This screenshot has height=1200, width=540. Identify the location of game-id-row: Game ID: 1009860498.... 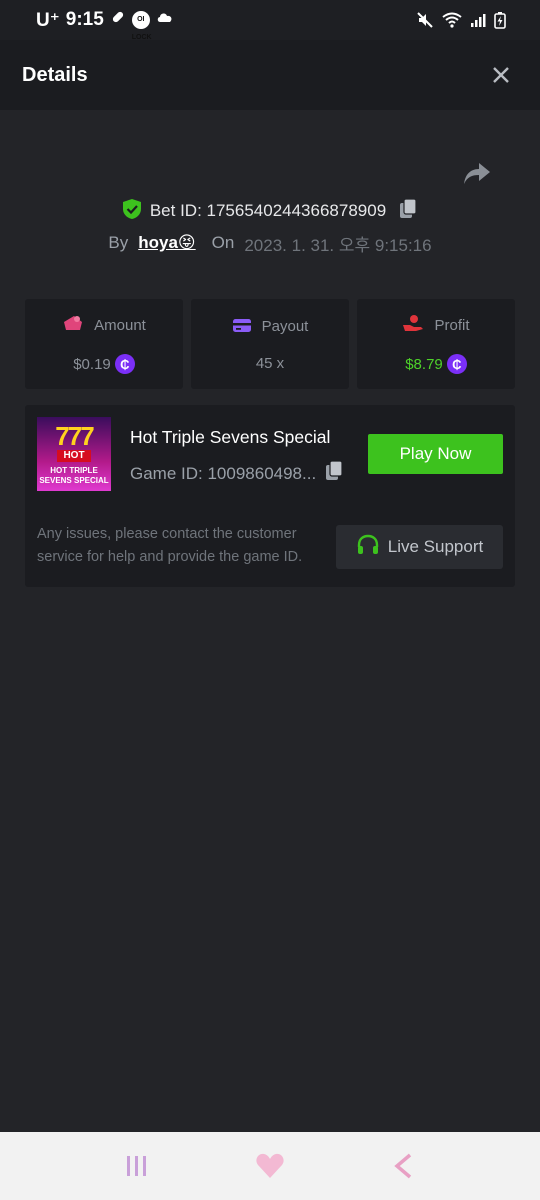
(237, 473).